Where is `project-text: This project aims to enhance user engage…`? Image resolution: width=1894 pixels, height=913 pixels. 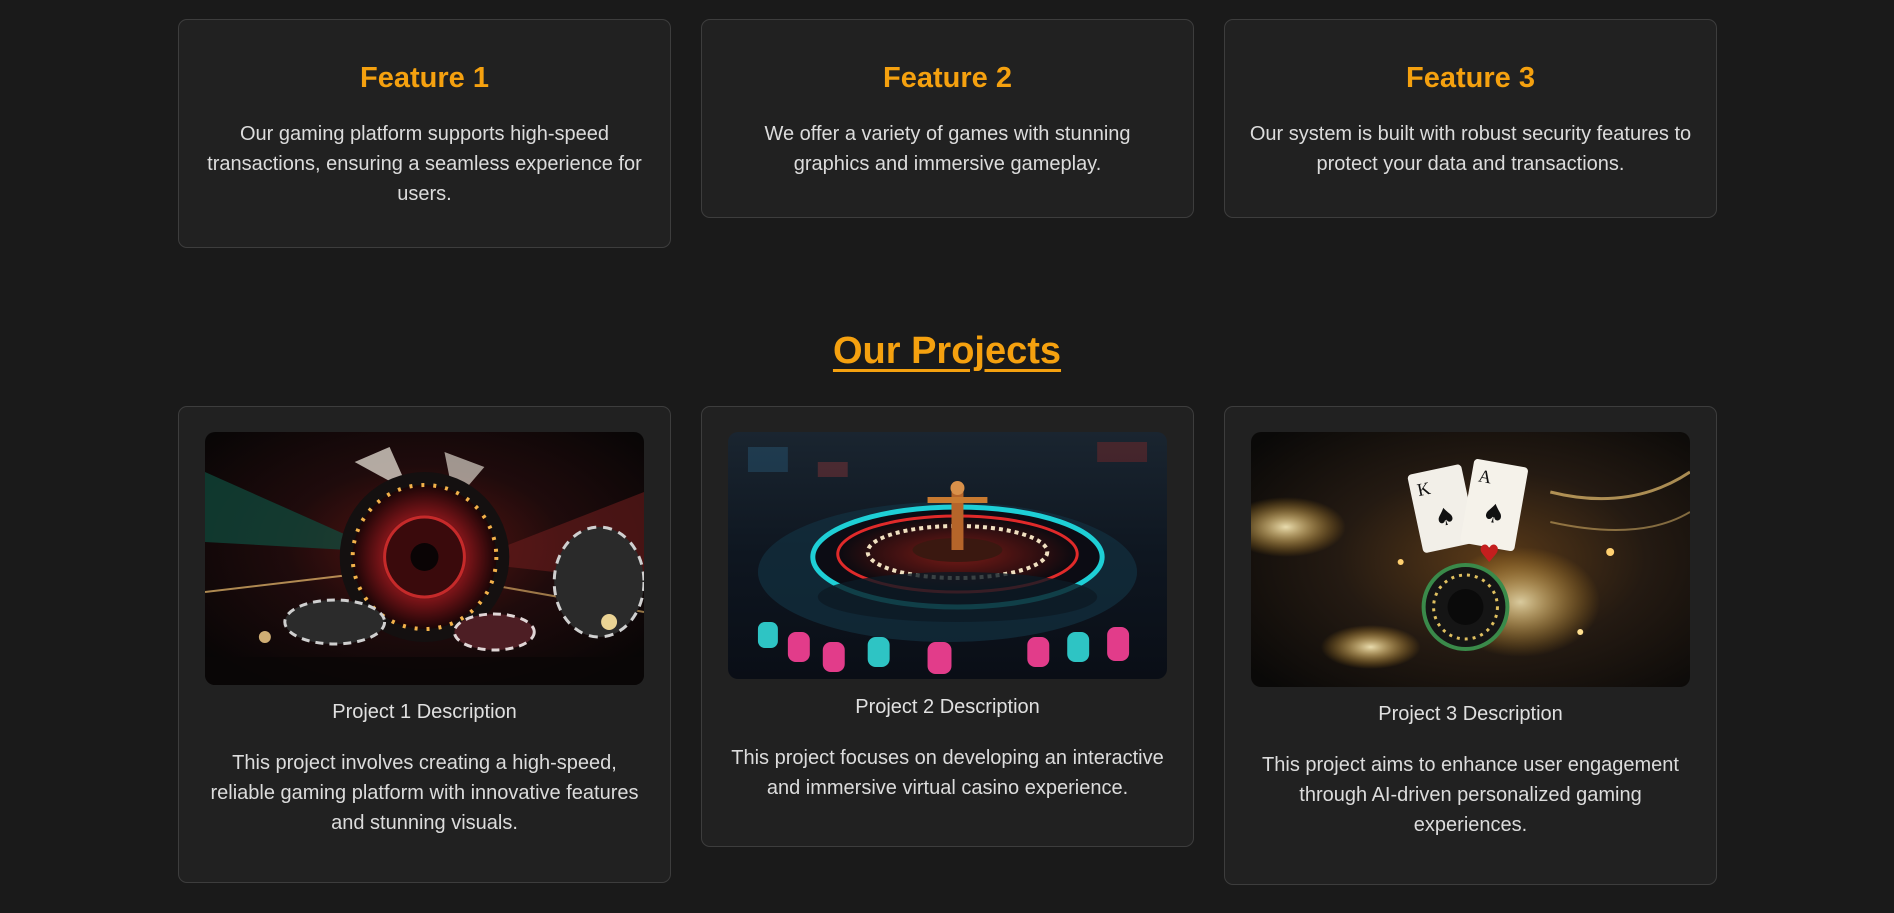
project-text: This project aims to enhance user engage… is located at coordinates (1470, 795).